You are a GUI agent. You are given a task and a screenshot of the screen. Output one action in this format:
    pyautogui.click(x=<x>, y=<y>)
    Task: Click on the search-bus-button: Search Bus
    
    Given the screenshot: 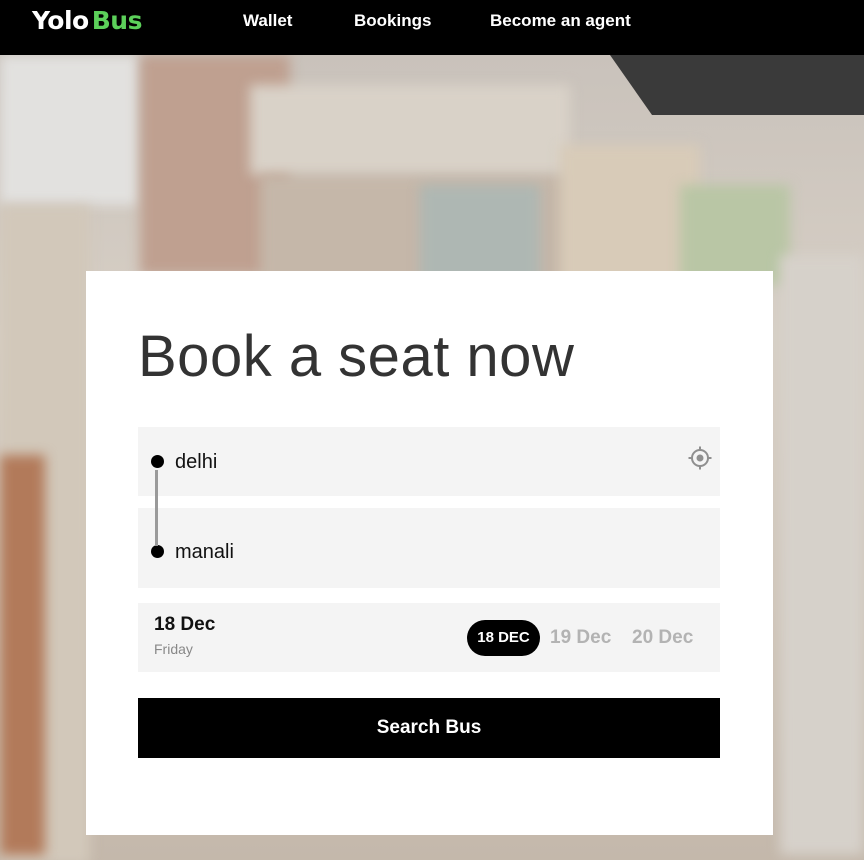 What is the action you would take?
    pyautogui.click(x=429, y=728)
    